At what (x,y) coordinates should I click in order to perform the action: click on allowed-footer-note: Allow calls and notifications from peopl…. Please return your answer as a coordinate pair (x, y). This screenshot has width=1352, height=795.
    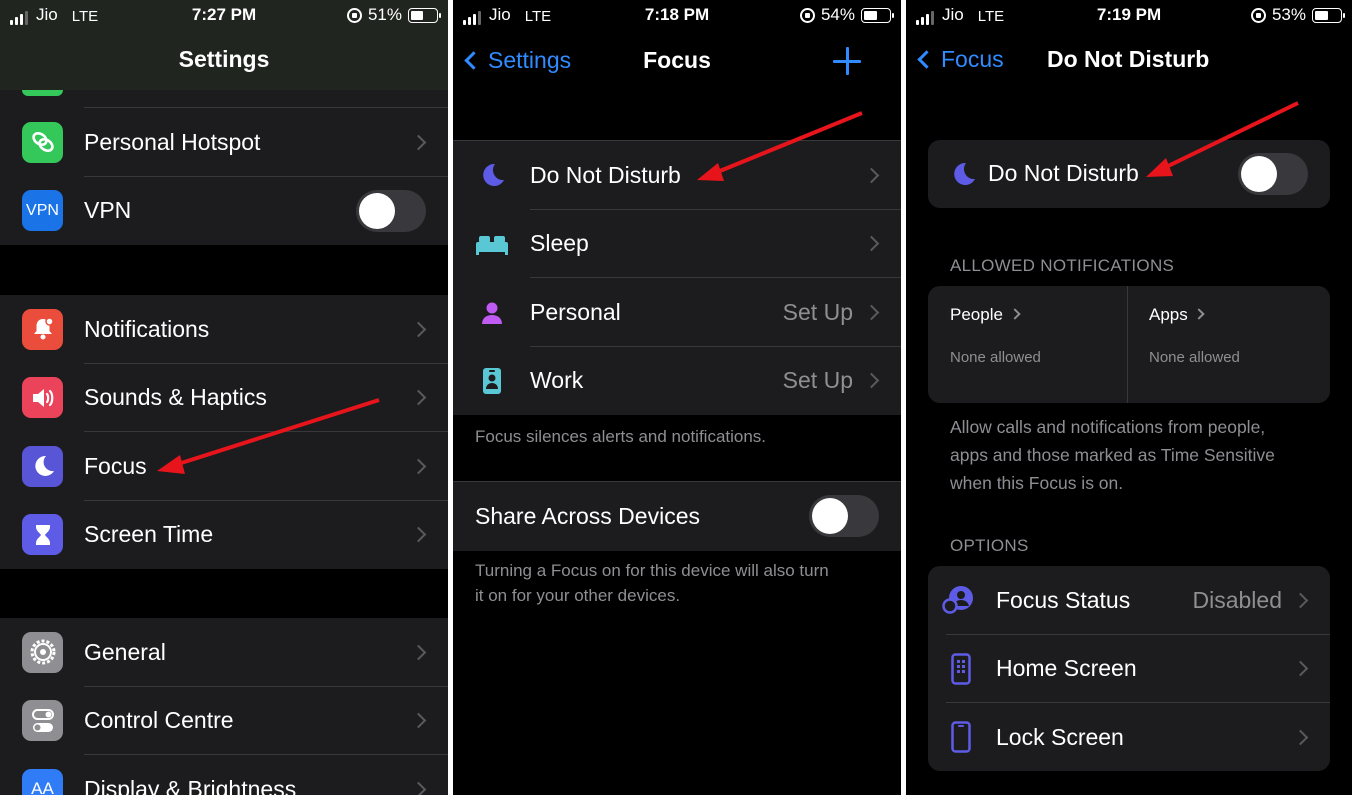
    Looking at the image, I should click on (1112, 455).